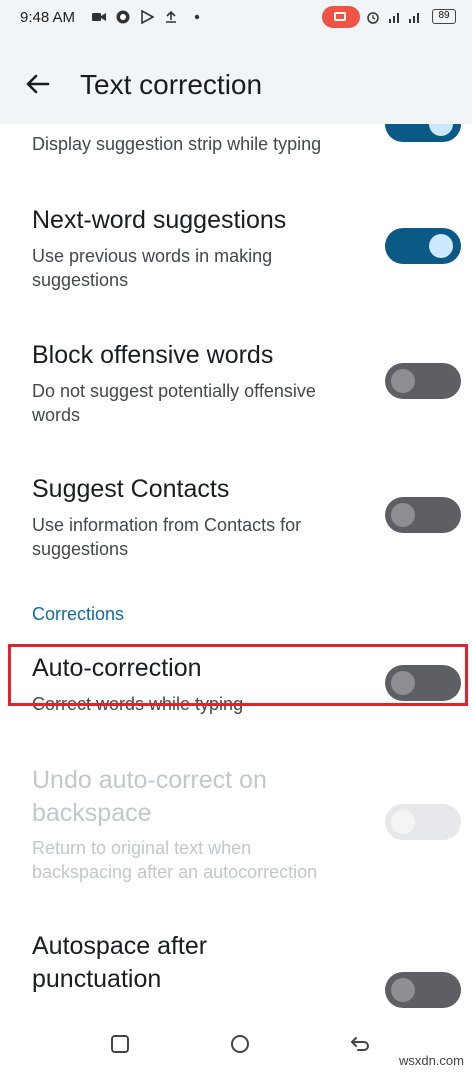 This screenshot has height=1072, width=472. What do you see at coordinates (78, 614) in the screenshot?
I see `section-header-corrections: Corrections` at bounding box center [78, 614].